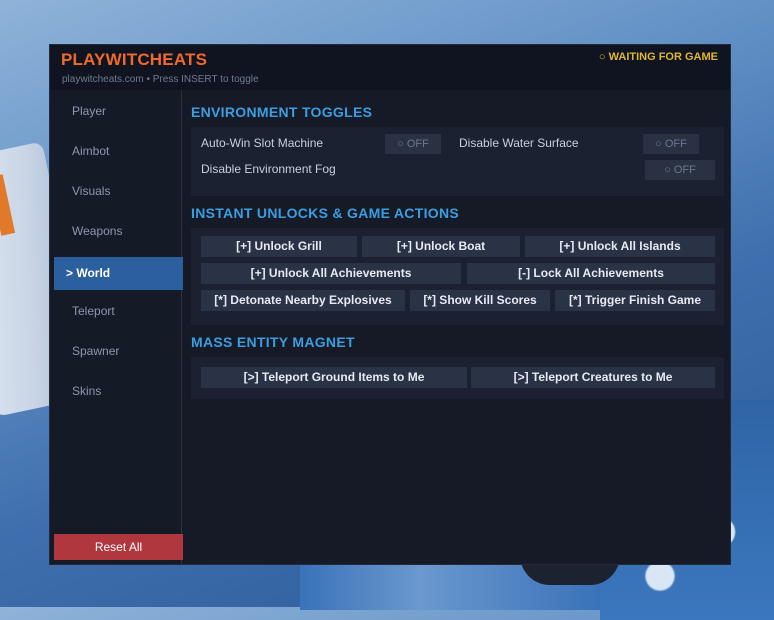  What do you see at coordinates (334, 377) in the screenshot?
I see `teleport-ground-items-button: [>] Teleport Ground Items to Me` at bounding box center [334, 377].